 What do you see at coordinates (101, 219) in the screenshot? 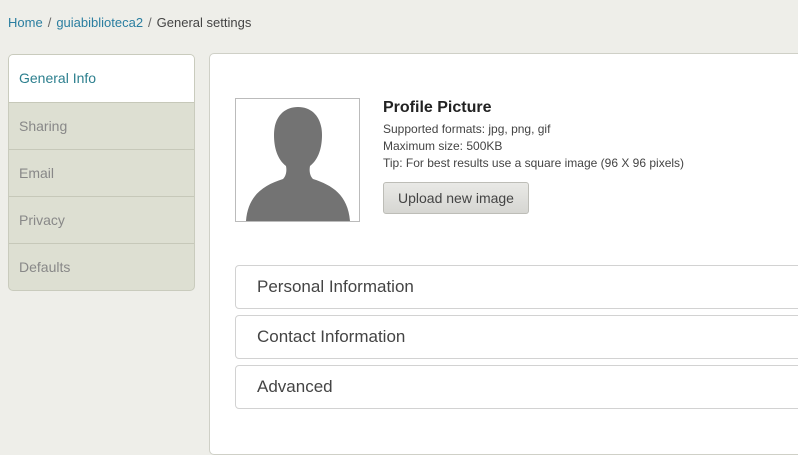
I see `sidenav-item-privacy: Privacy` at bounding box center [101, 219].